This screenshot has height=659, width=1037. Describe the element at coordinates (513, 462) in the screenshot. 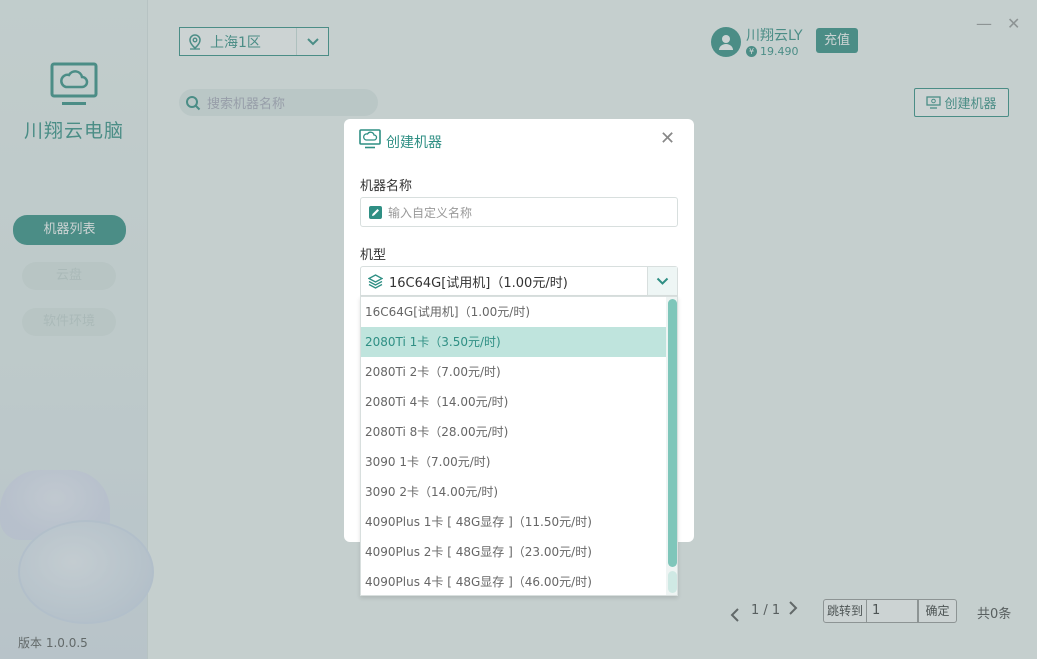

I see `dropdown-option: 3090 1卡（7.00元/时)` at that location.